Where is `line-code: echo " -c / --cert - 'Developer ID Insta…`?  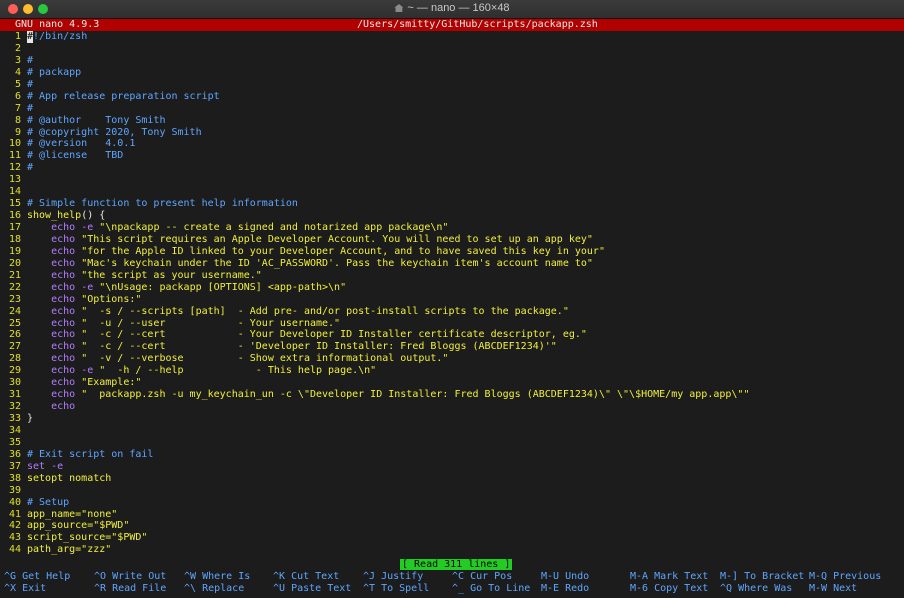 line-code: echo " -c / --cert - 'Developer ID Insta… is located at coordinates (292, 347).